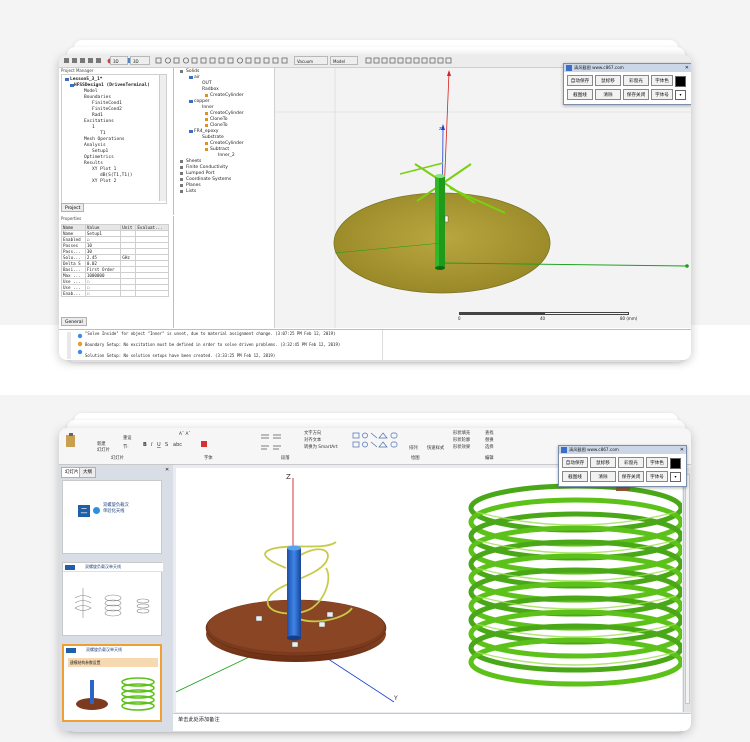 The width and height of the screenshot is (750, 742). I want to click on section-button: 节·, so click(126, 448).